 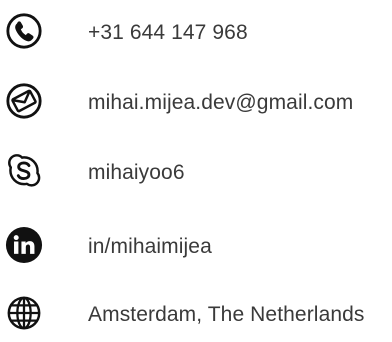 What do you see at coordinates (150, 247) in the screenshot?
I see `linkedin-handle: in/mihaimijea` at bounding box center [150, 247].